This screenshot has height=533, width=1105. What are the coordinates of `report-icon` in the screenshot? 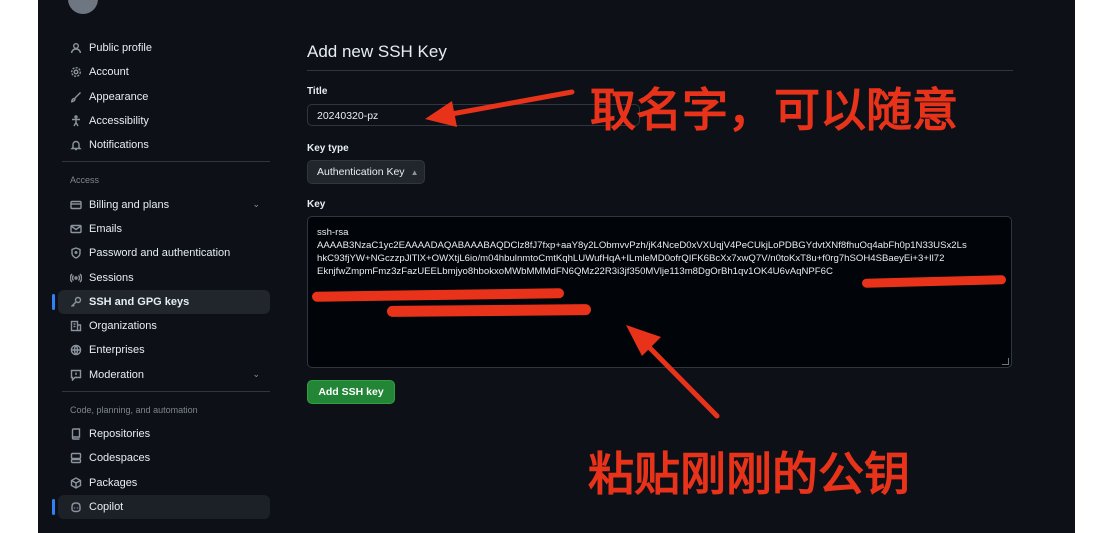 It's located at (76, 375).